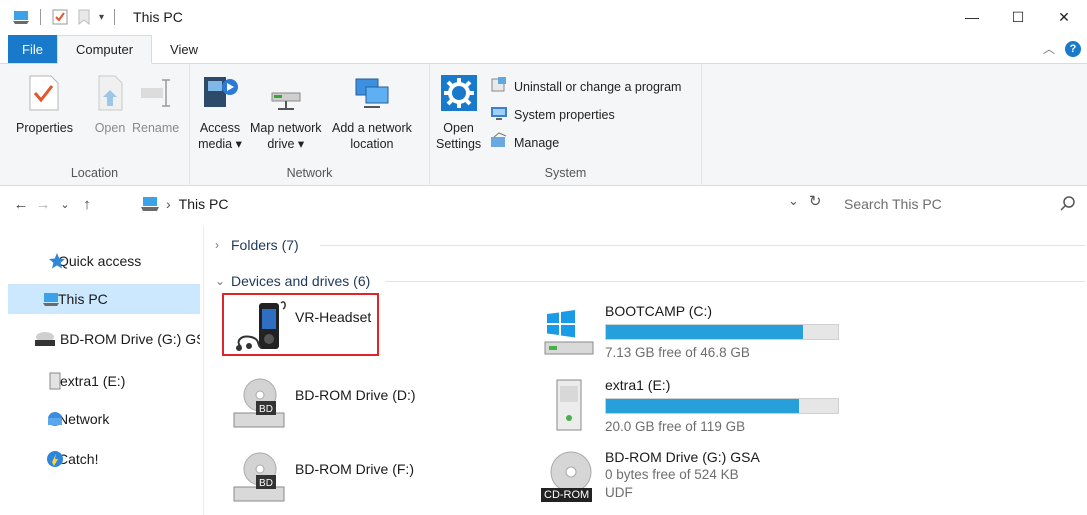 Image resolution: width=1087 pixels, height=515 pixels. I want to click on open-settings-label-1: Open, so click(458, 128).